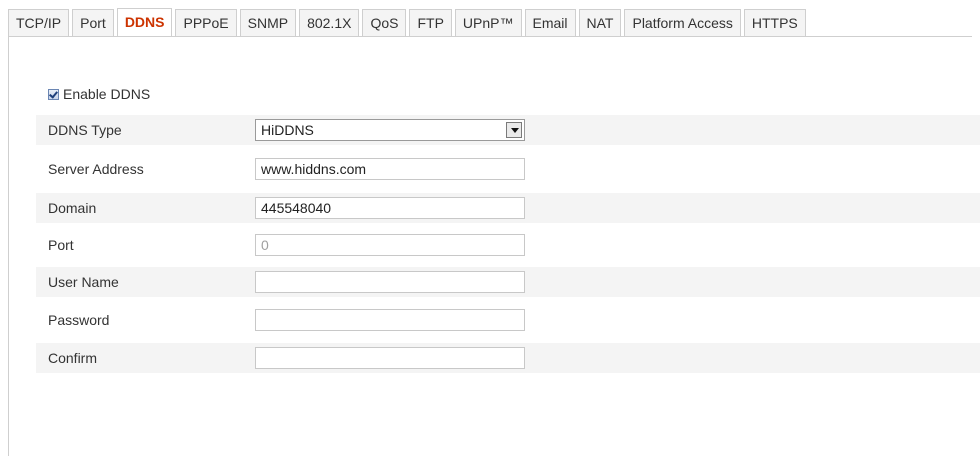 The width and height of the screenshot is (980, 456). What do you see at coordinates (329, 23) in the screenshot?
I see `tab-8021x: 802.1X` at bounding box center [329, 23].